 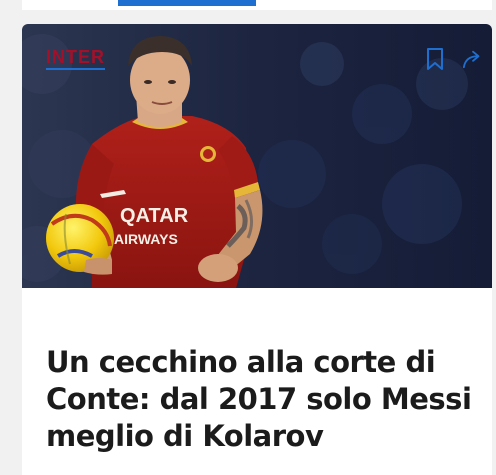 I want to click on share-button, so click(x=473, y=59).